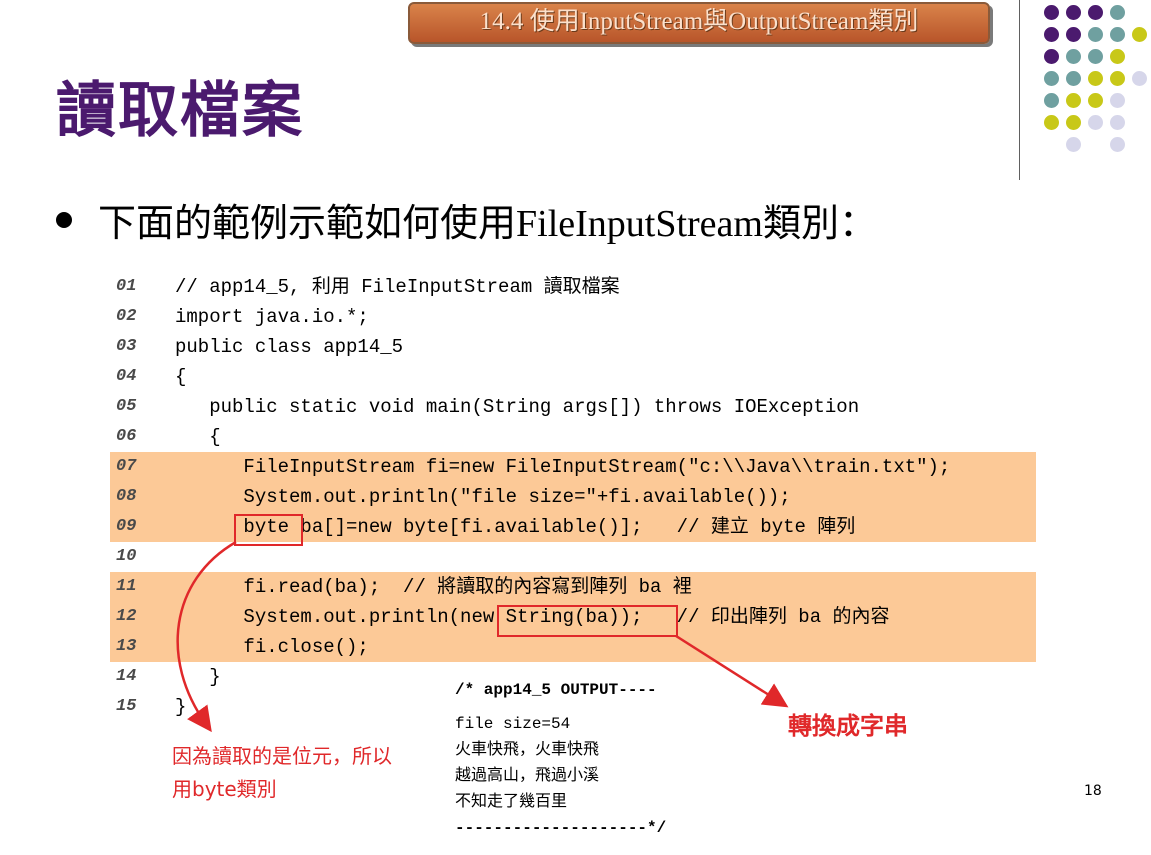 This screenshot has height=855, width=1151. What do you see at coordinates (511, 802) in the screenshot?
I see `output-line: 不知走了幾百里` at bounding box center [511, 802].